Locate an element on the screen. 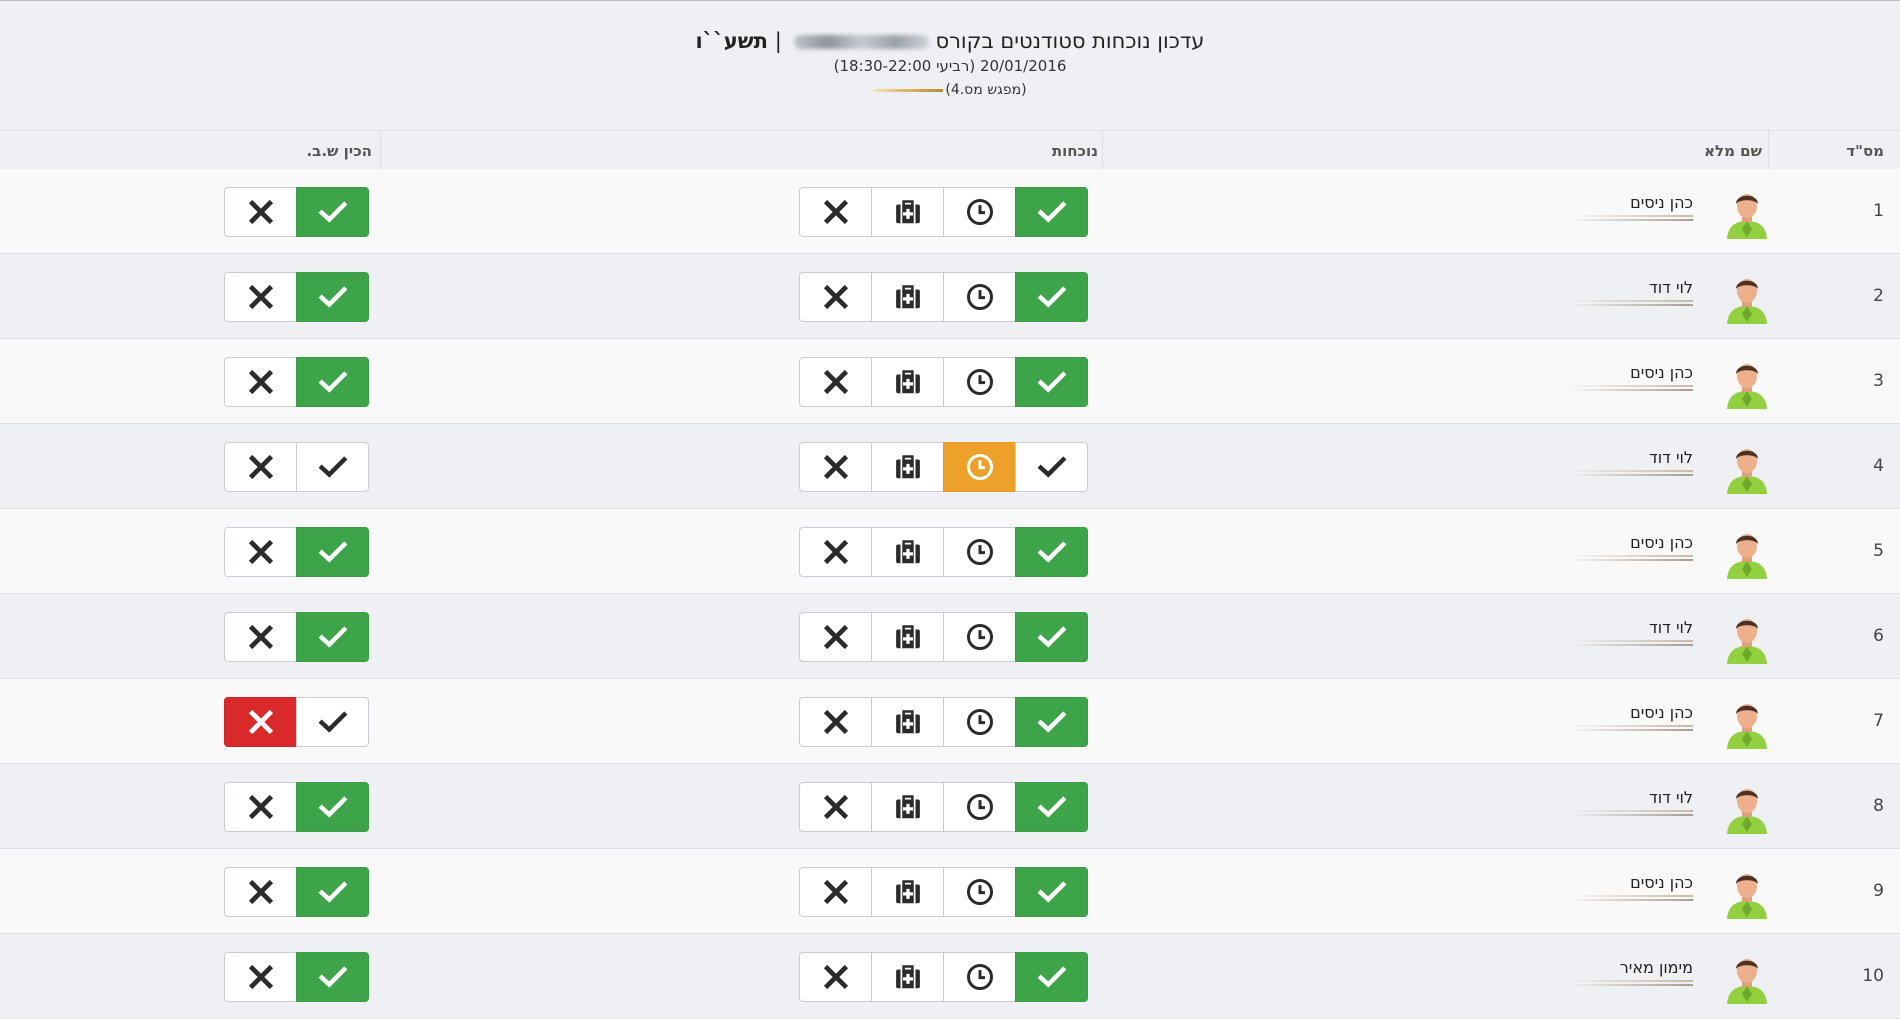 Image resolution: width=1900 pixels, height=1019 pixels. row-number: 9 is located at coordinates (1878, 891).